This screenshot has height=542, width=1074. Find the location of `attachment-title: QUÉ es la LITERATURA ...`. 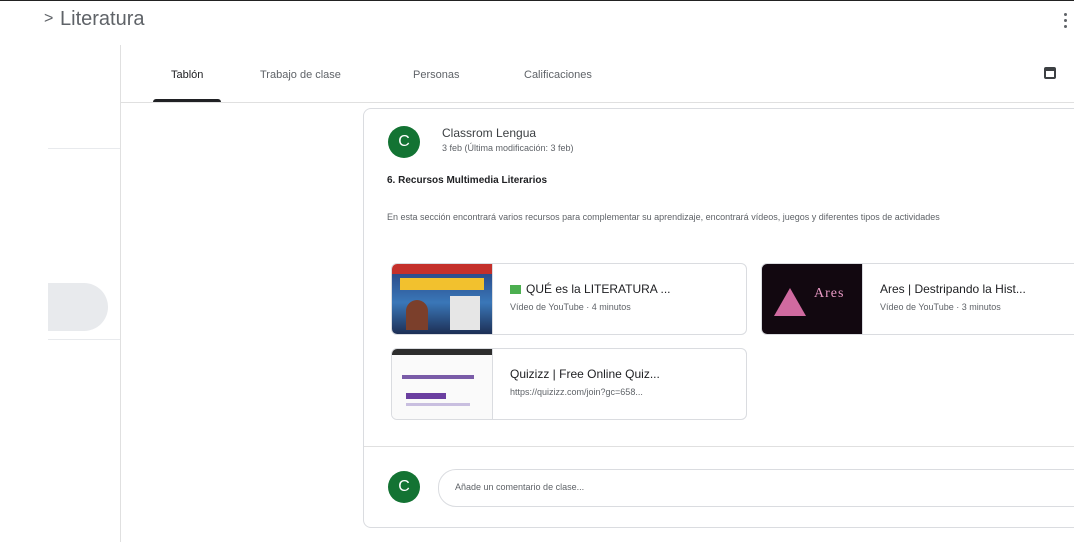

attachment-title: QUÉ es la LITERATURA ... is located at coordinates (590, 289).